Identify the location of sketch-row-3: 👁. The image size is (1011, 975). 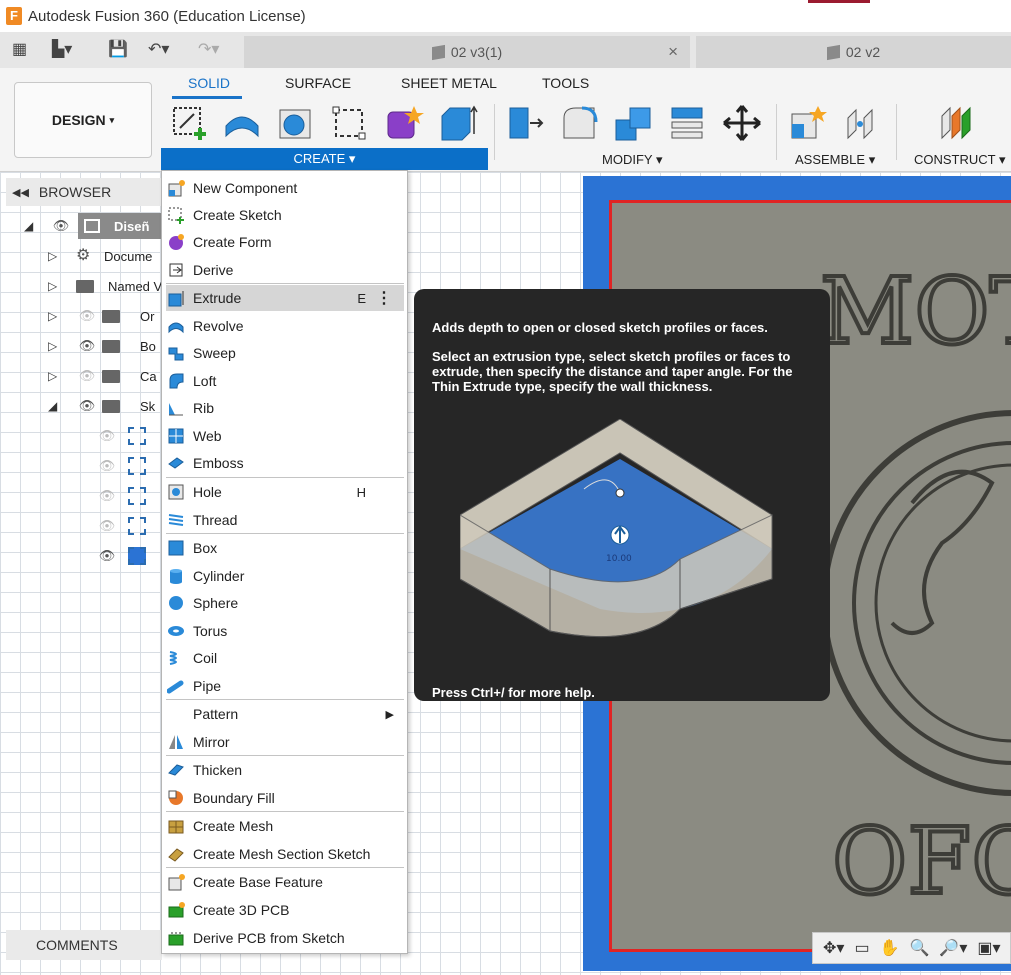
(123, 496).